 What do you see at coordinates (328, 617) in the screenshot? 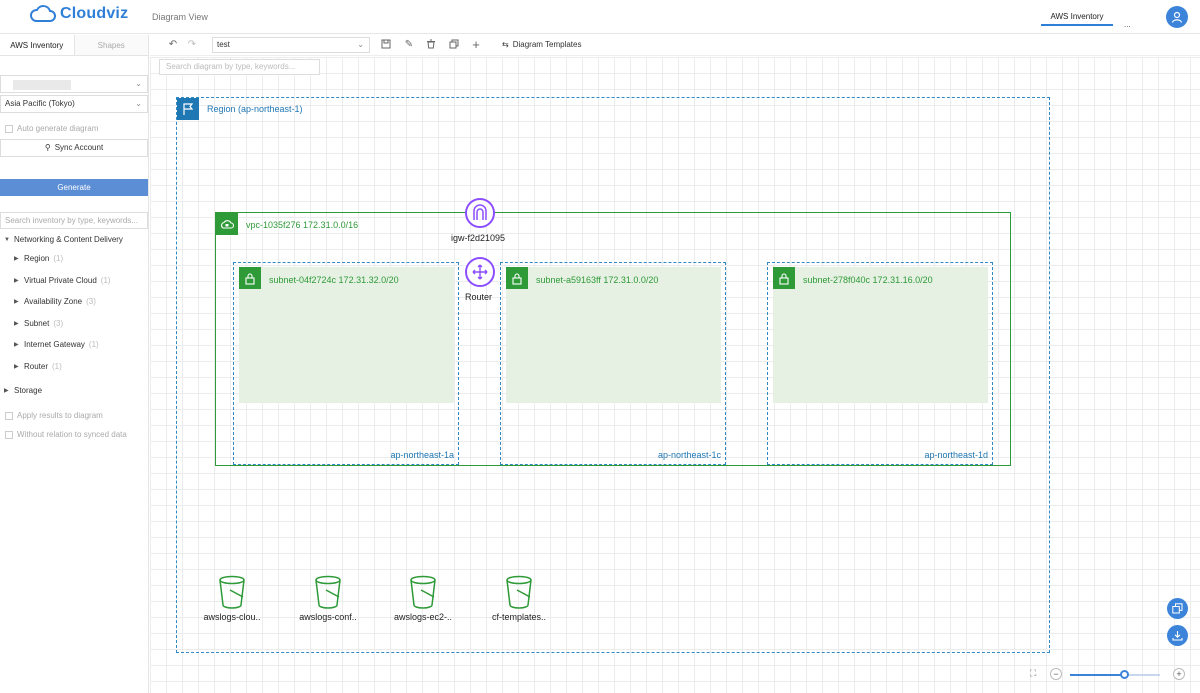
I see `bucket-label: awslogs-conf..` at bounding box center [328, 617].